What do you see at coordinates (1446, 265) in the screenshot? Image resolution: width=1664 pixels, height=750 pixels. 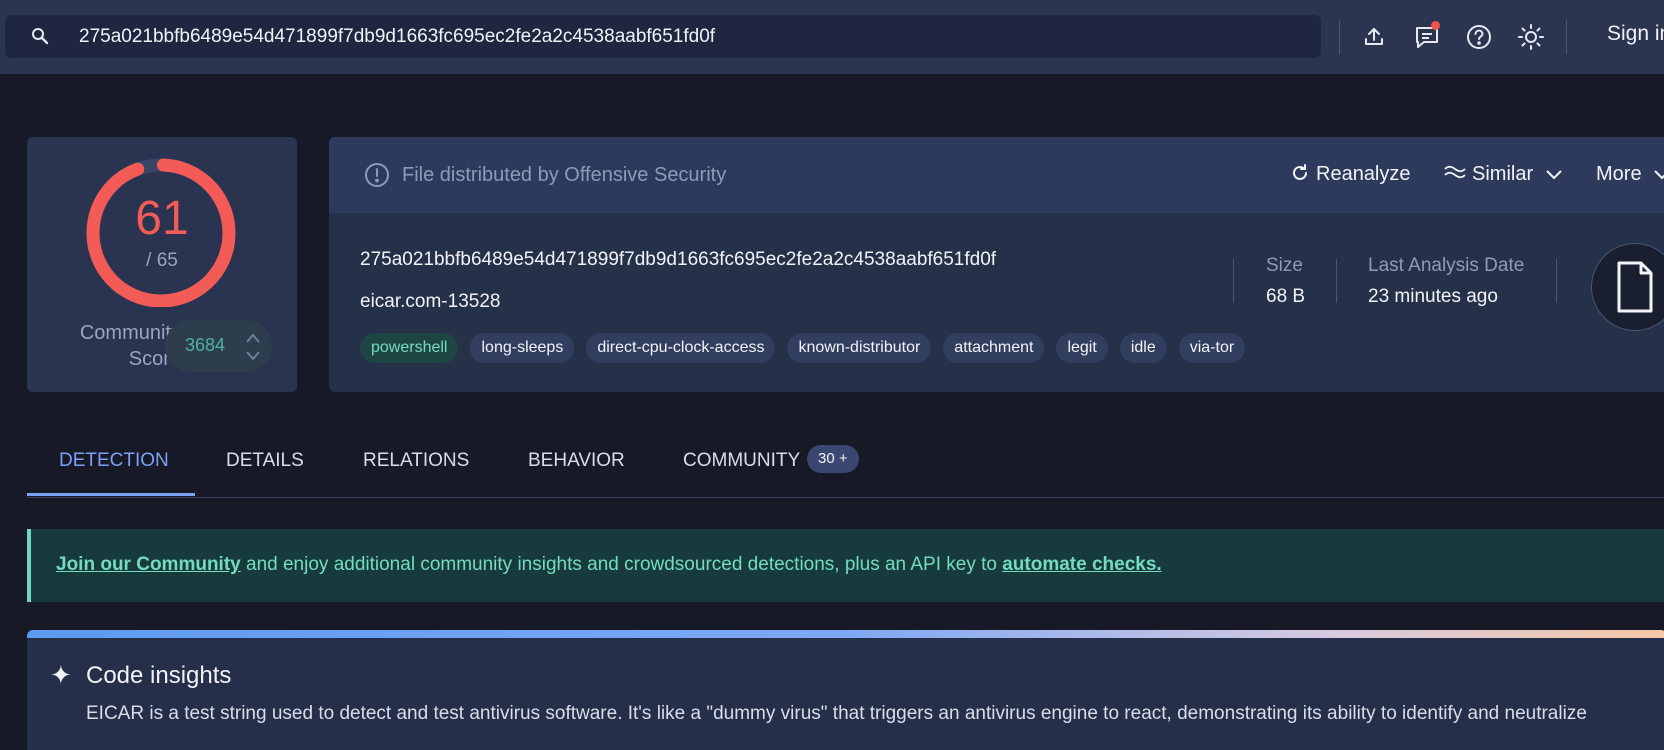 I see `last-analysis-label: Last Analysis Date` at bounding box center [1446, 265].